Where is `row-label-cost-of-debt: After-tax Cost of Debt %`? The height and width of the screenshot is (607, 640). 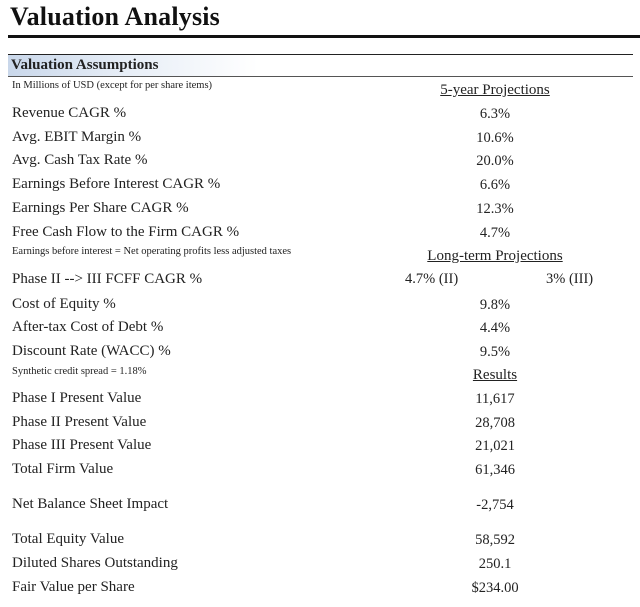
row-label-cost-of-debt: After-tax Cost of Debt % is located at coordinates (88, 327).